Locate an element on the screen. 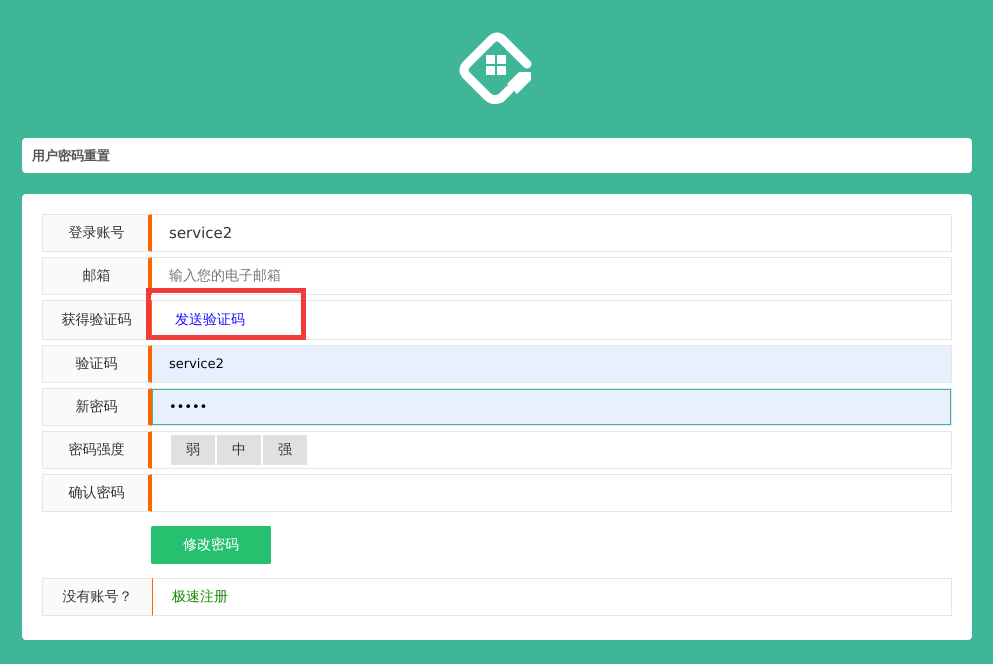 The width and height of the screenshot is (993, 664). email-field: 输入您的电子邮箱 is located at coordinates (552, 276).